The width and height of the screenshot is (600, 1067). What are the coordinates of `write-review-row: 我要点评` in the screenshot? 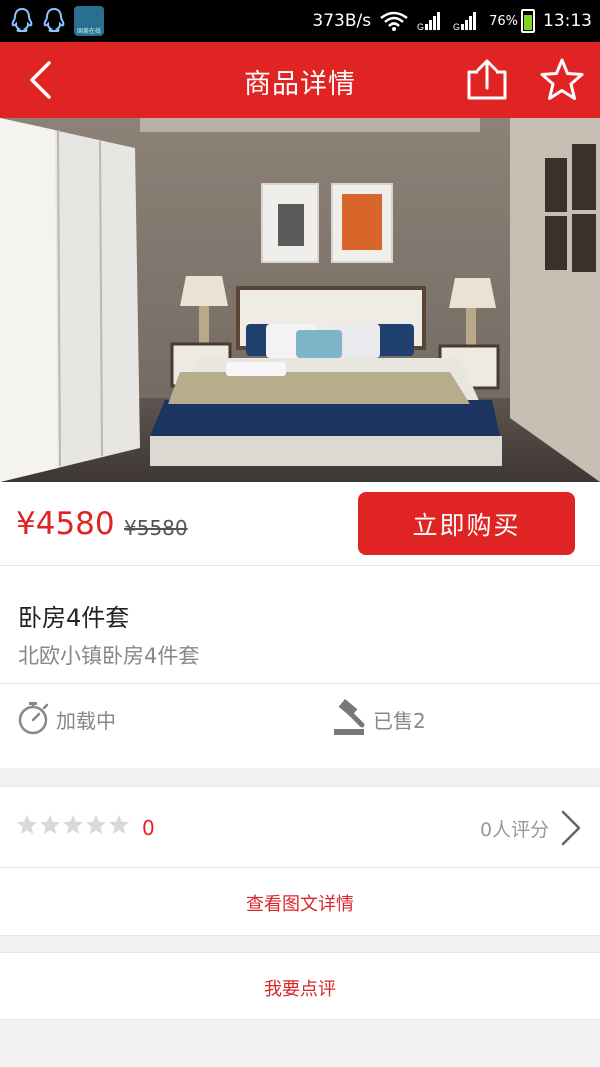 It's located at (300, 986).